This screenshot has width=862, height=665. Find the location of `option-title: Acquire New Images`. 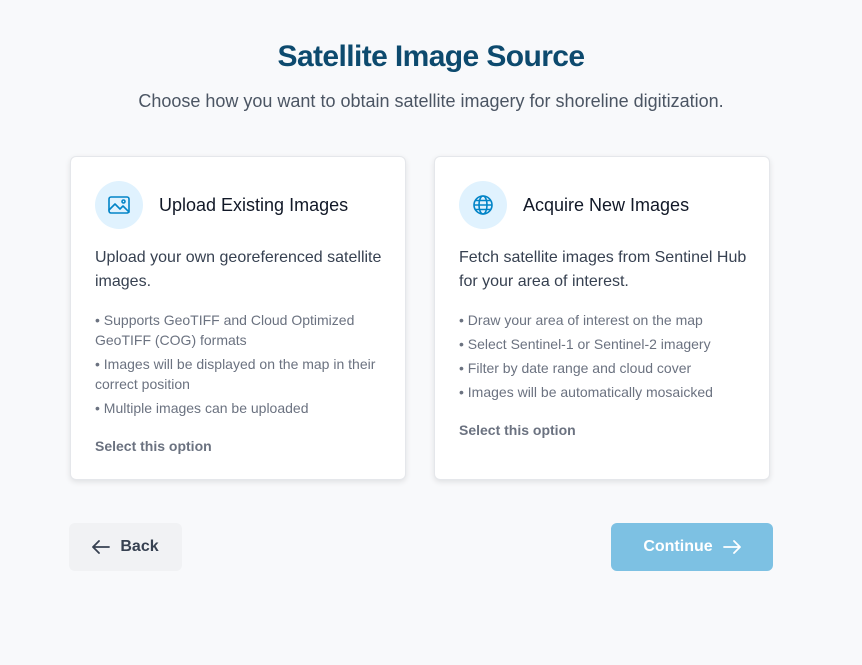

option-title: Acquire New Images is located at coordinates (606, 205).